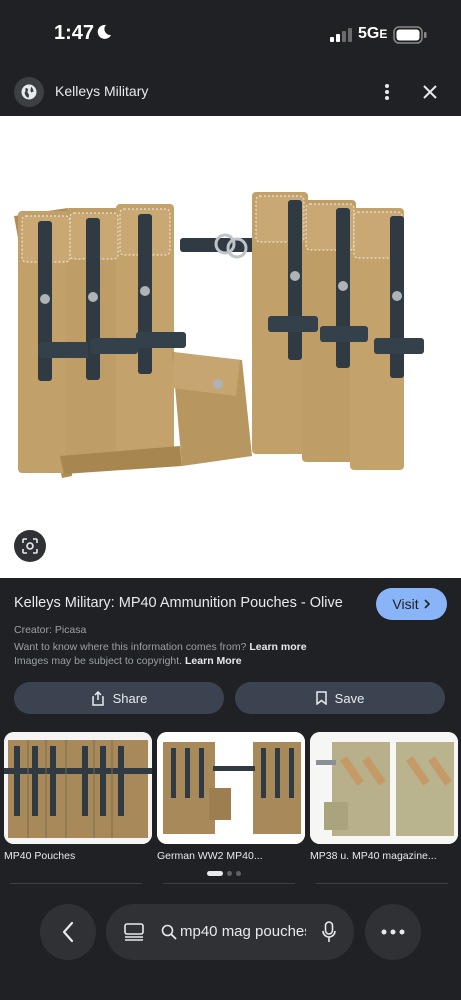 Image resolution: width=461 pixels, height=1000 pixels. Describe the element at coordinates (30, 546) in the screenshot. I see `lens-icon` at that location.